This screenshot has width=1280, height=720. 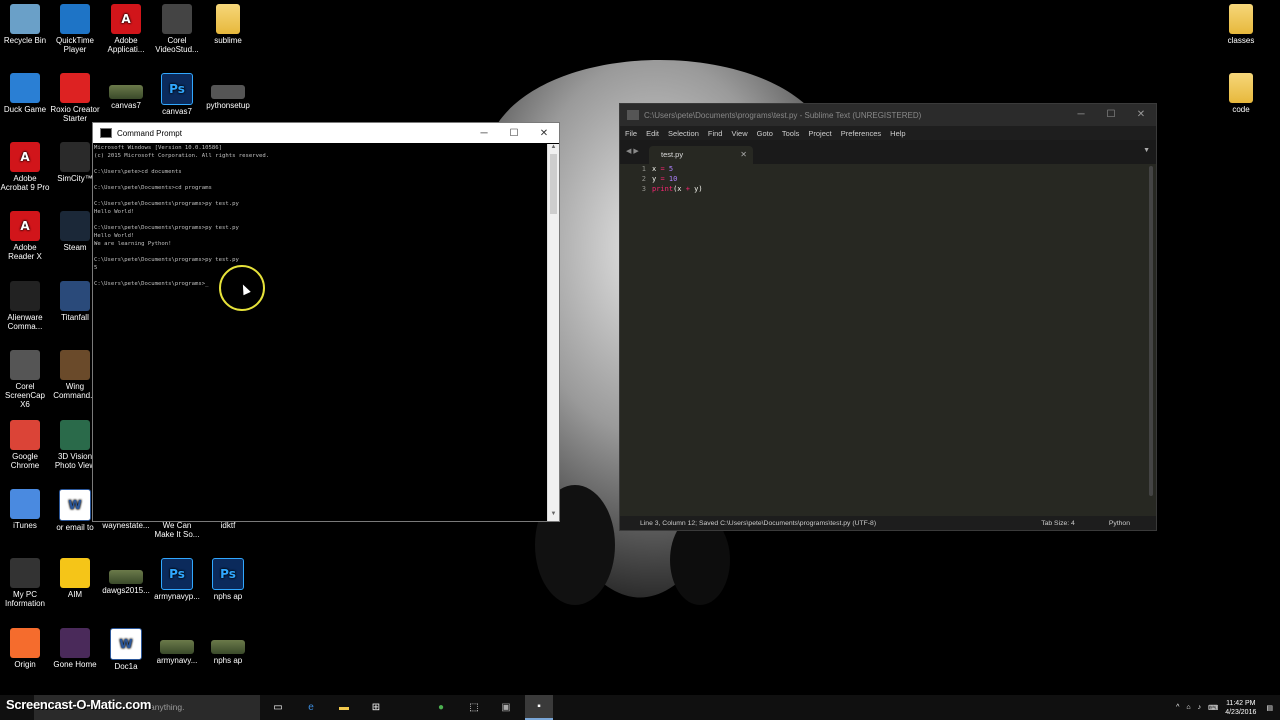 I want to click on desktop-icon: AIM, so click(x=75, y=578).